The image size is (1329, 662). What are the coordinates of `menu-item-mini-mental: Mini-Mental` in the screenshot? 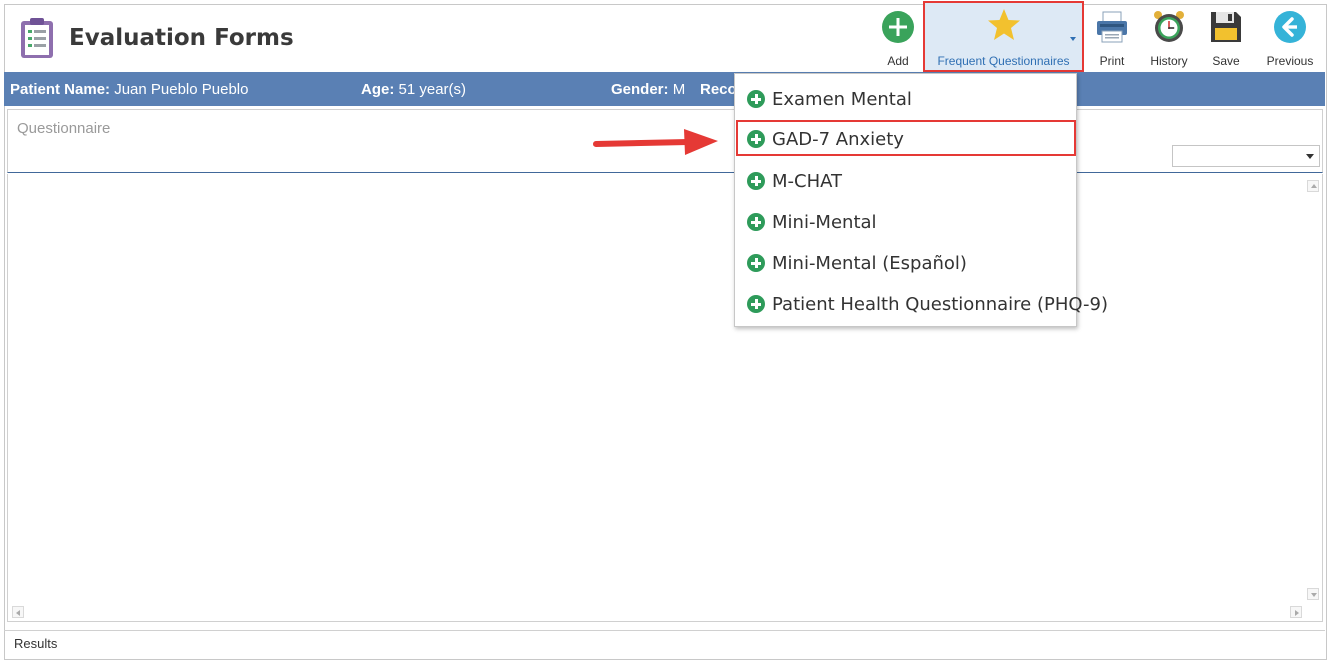 It's located at (905, 222).